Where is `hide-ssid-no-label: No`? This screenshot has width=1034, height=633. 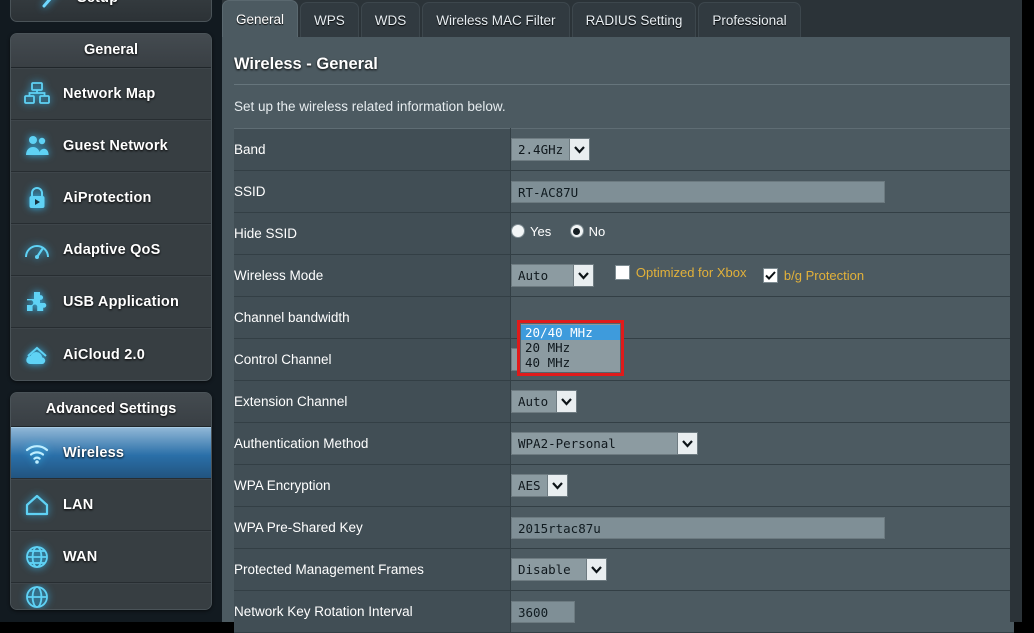 hide-ssid-no-label: No is located at coordinates (597, 231).